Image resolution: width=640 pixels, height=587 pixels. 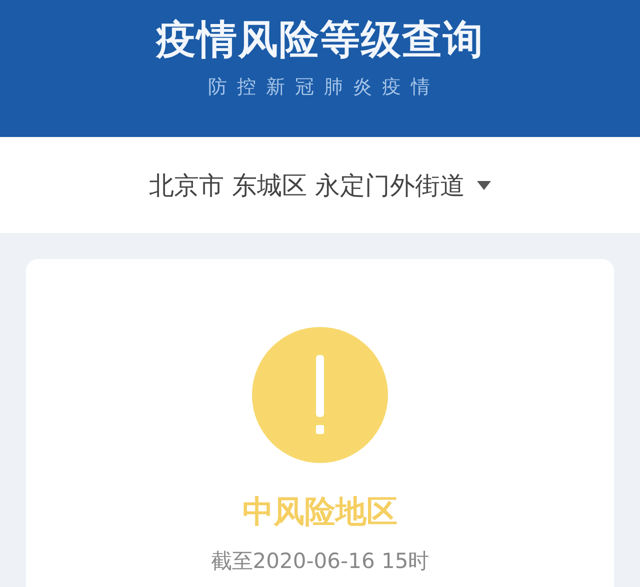 I want to click on page-subtitle: 防 控 新 冠 肺 炎 疫 情, so click(x=320, y=87).